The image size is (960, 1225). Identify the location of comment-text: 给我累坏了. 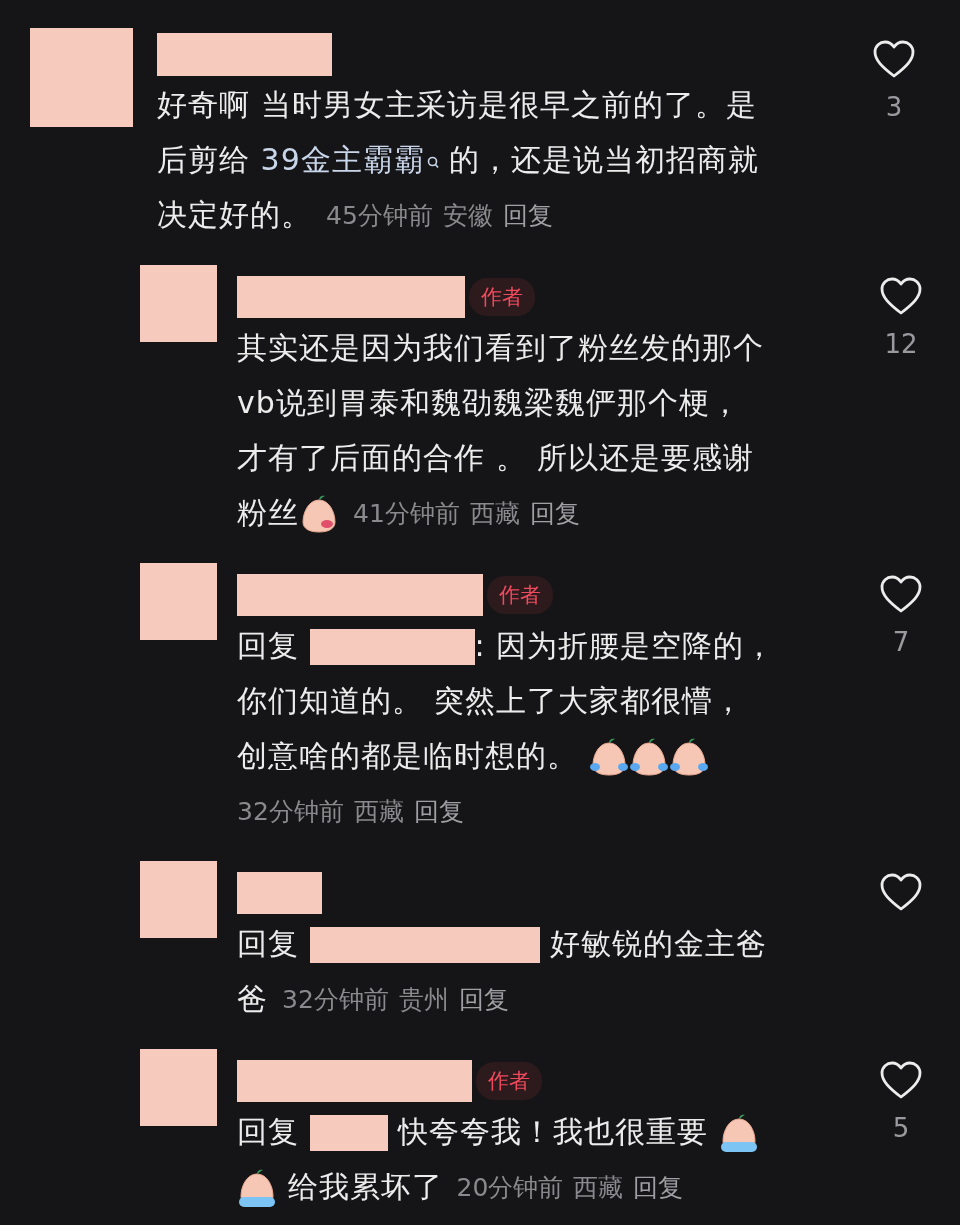
(364, 1187).